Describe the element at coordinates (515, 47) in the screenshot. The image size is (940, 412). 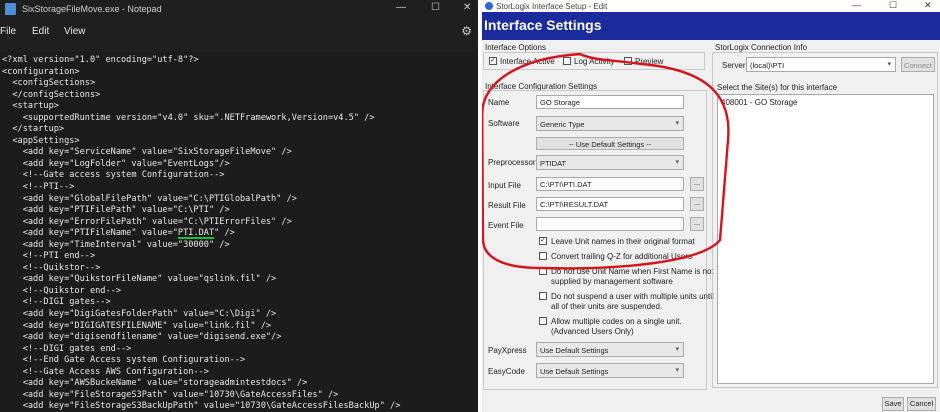
I see `interface-options-label: Interface Options` at that location.